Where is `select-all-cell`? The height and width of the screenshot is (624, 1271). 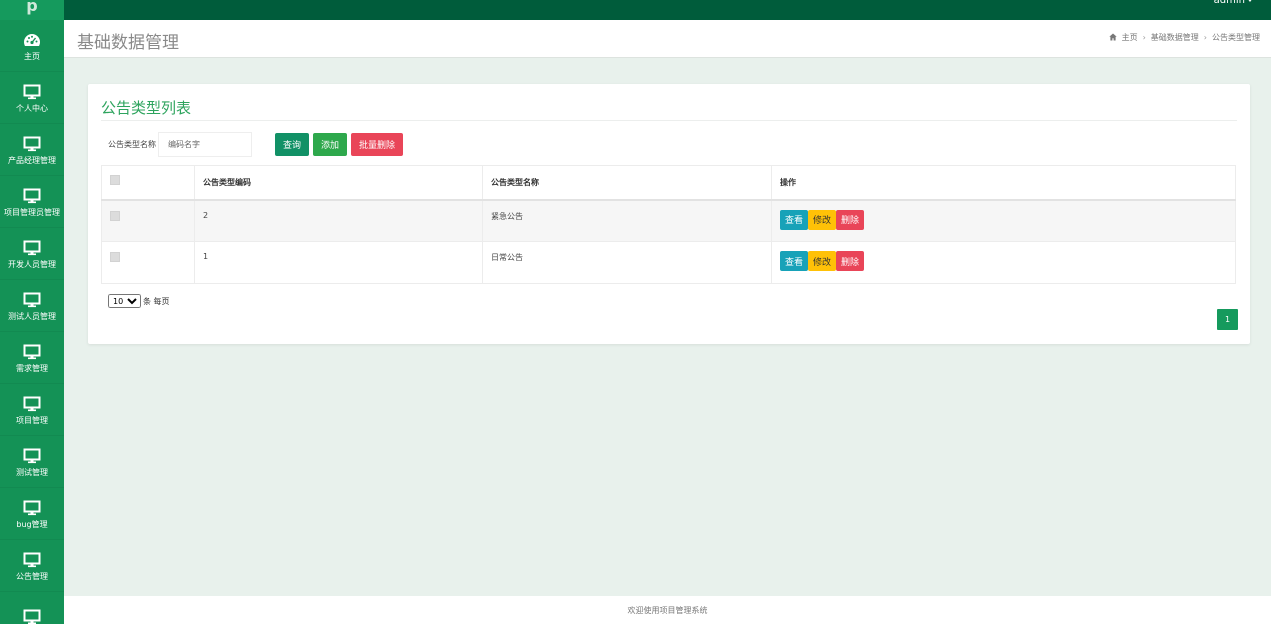 select-all-cell is located at coordinates (148, 183).